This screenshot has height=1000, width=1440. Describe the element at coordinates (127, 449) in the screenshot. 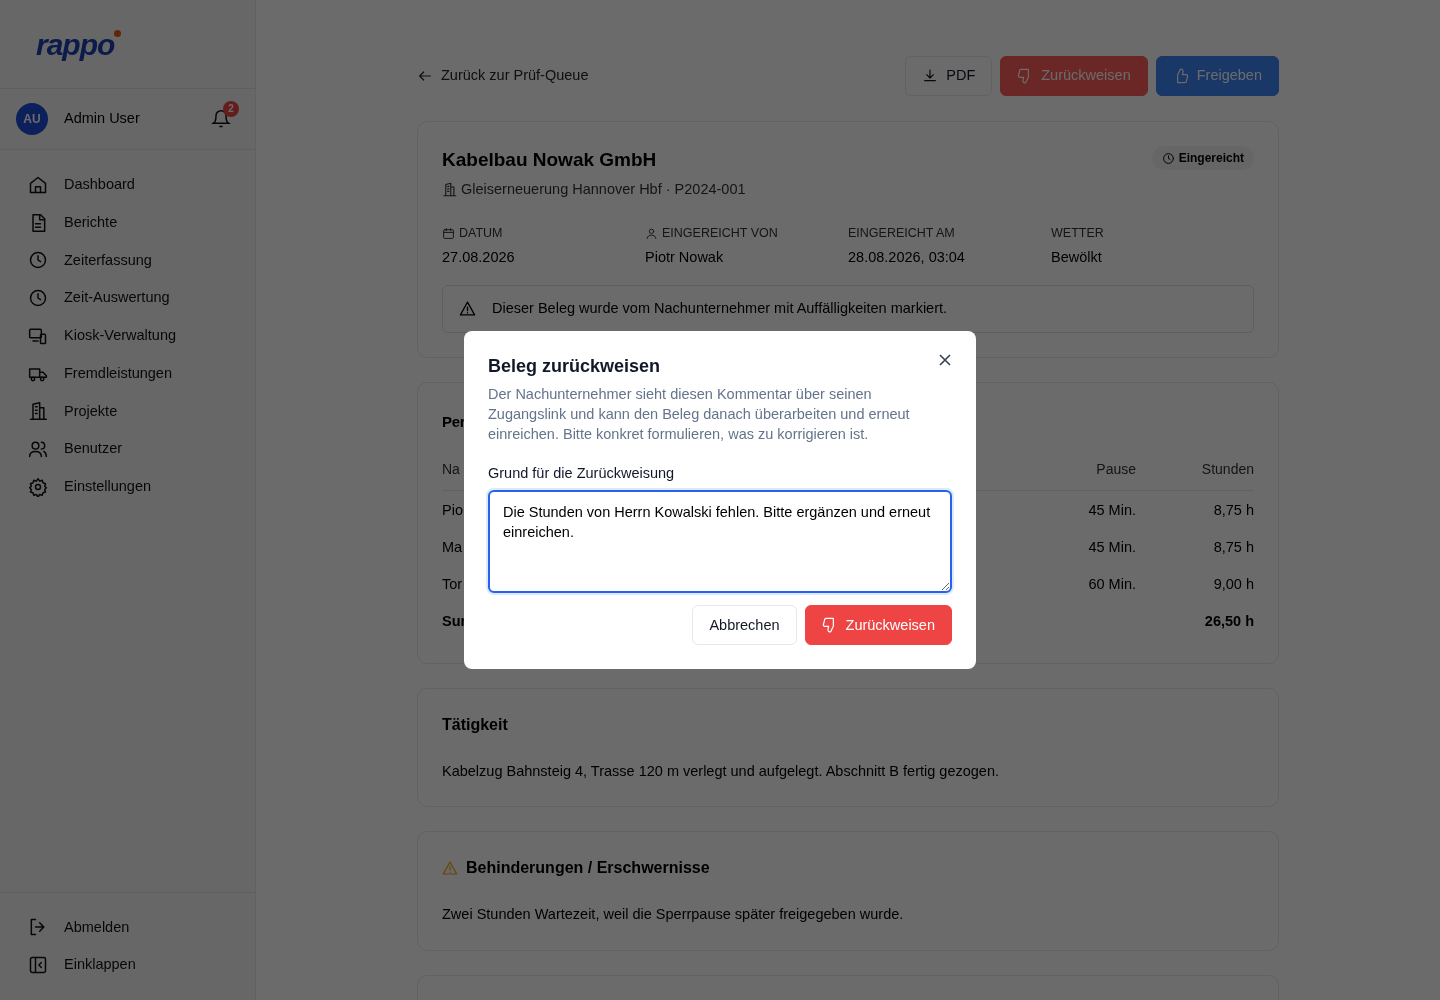

I see `nav-item: Benutzer` at that location.